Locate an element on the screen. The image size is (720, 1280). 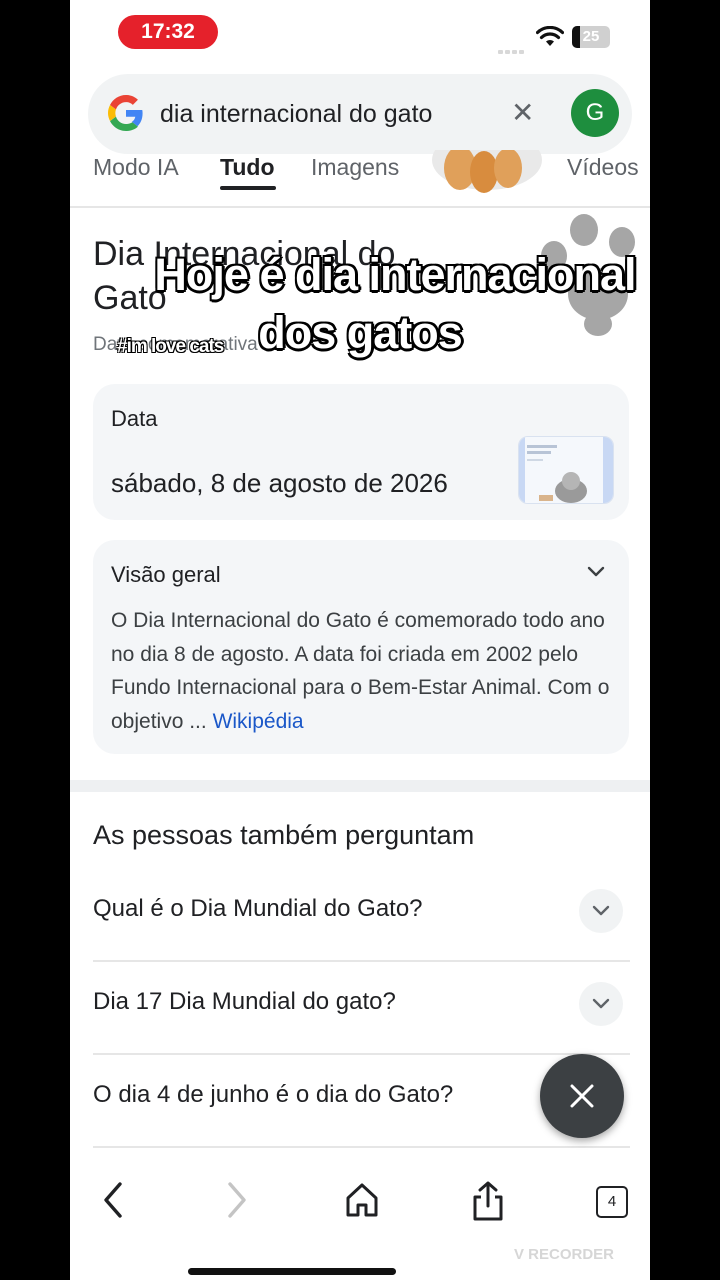
tabs-button: 4 is located at coordinates (612, 1202).